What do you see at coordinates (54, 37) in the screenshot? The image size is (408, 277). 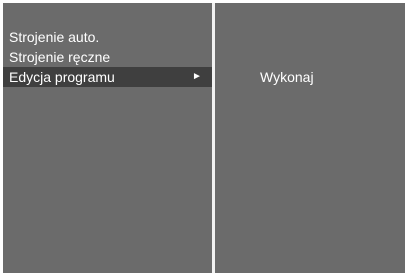 I see `menu-item-label: Strojenie auto.` at bounding box center [54, 37].